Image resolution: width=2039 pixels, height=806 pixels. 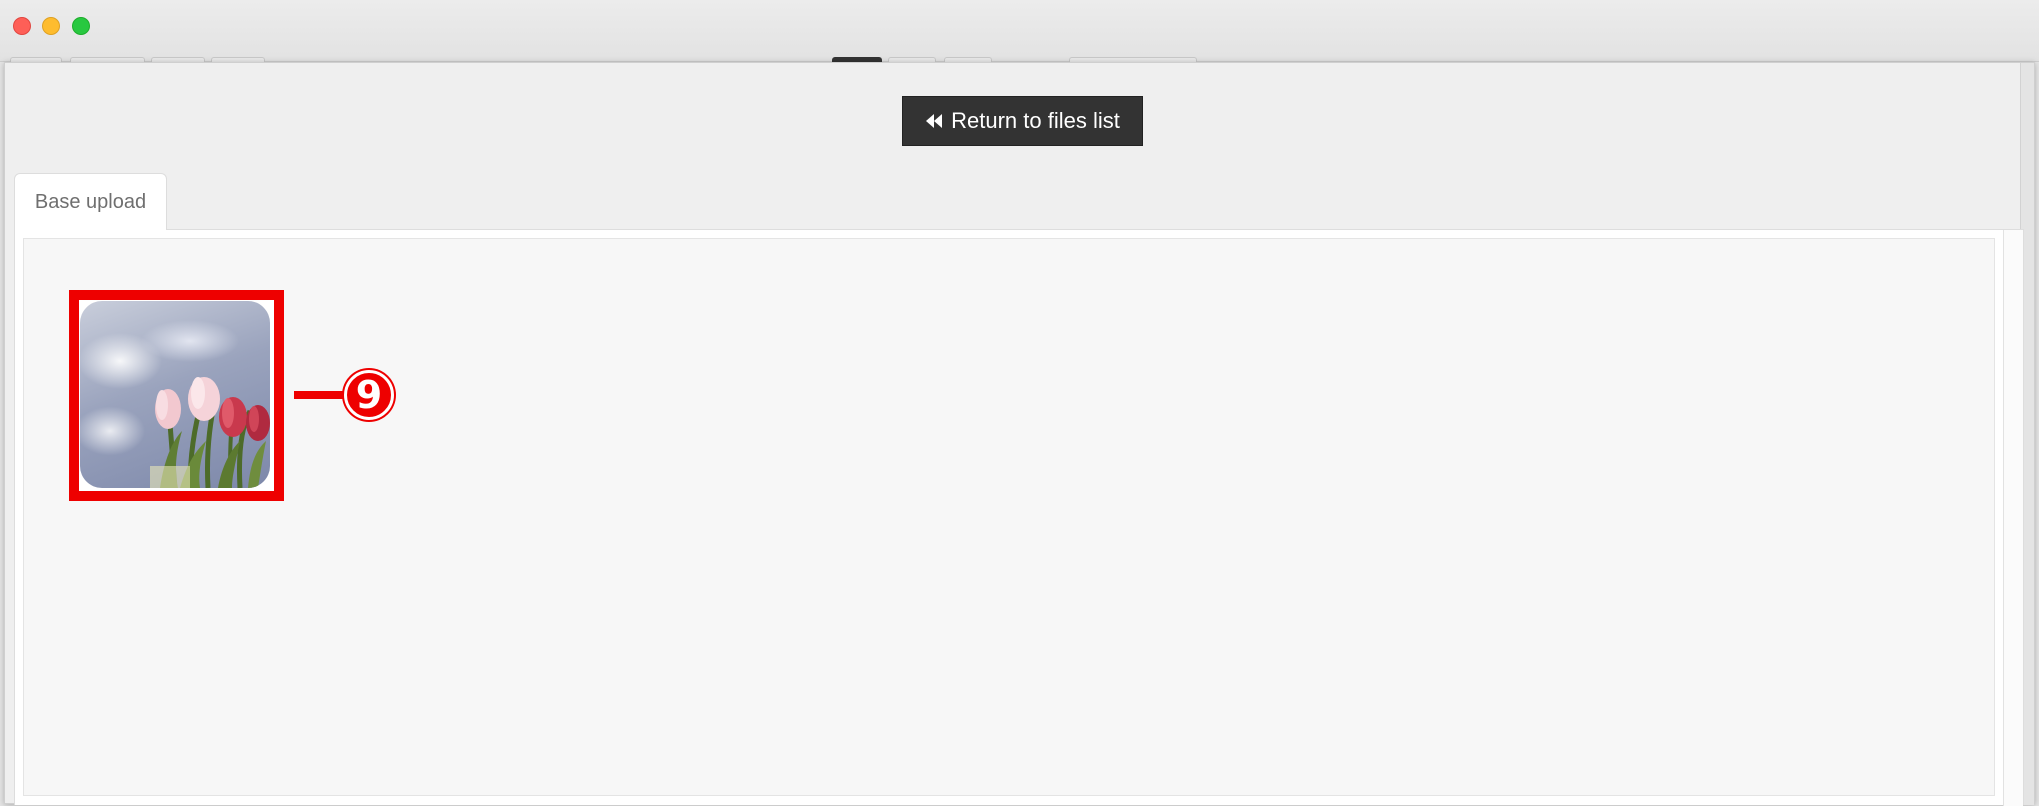 I want to click on panel-scrollbar, so click(x=2013, y=518).